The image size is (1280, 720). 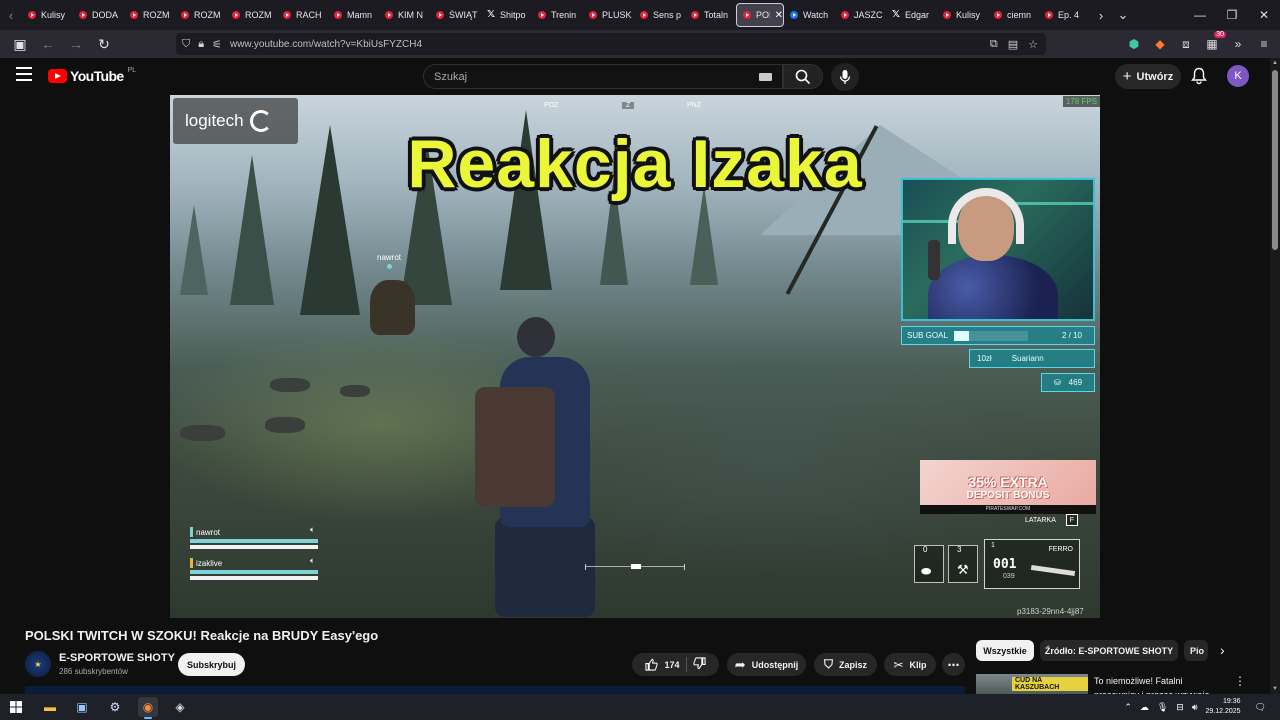 What do you see at coordinates (1134, 44) in the screenshot?
I see `shield-extension-icon: ⬢` at bounding box center [1134, 44].